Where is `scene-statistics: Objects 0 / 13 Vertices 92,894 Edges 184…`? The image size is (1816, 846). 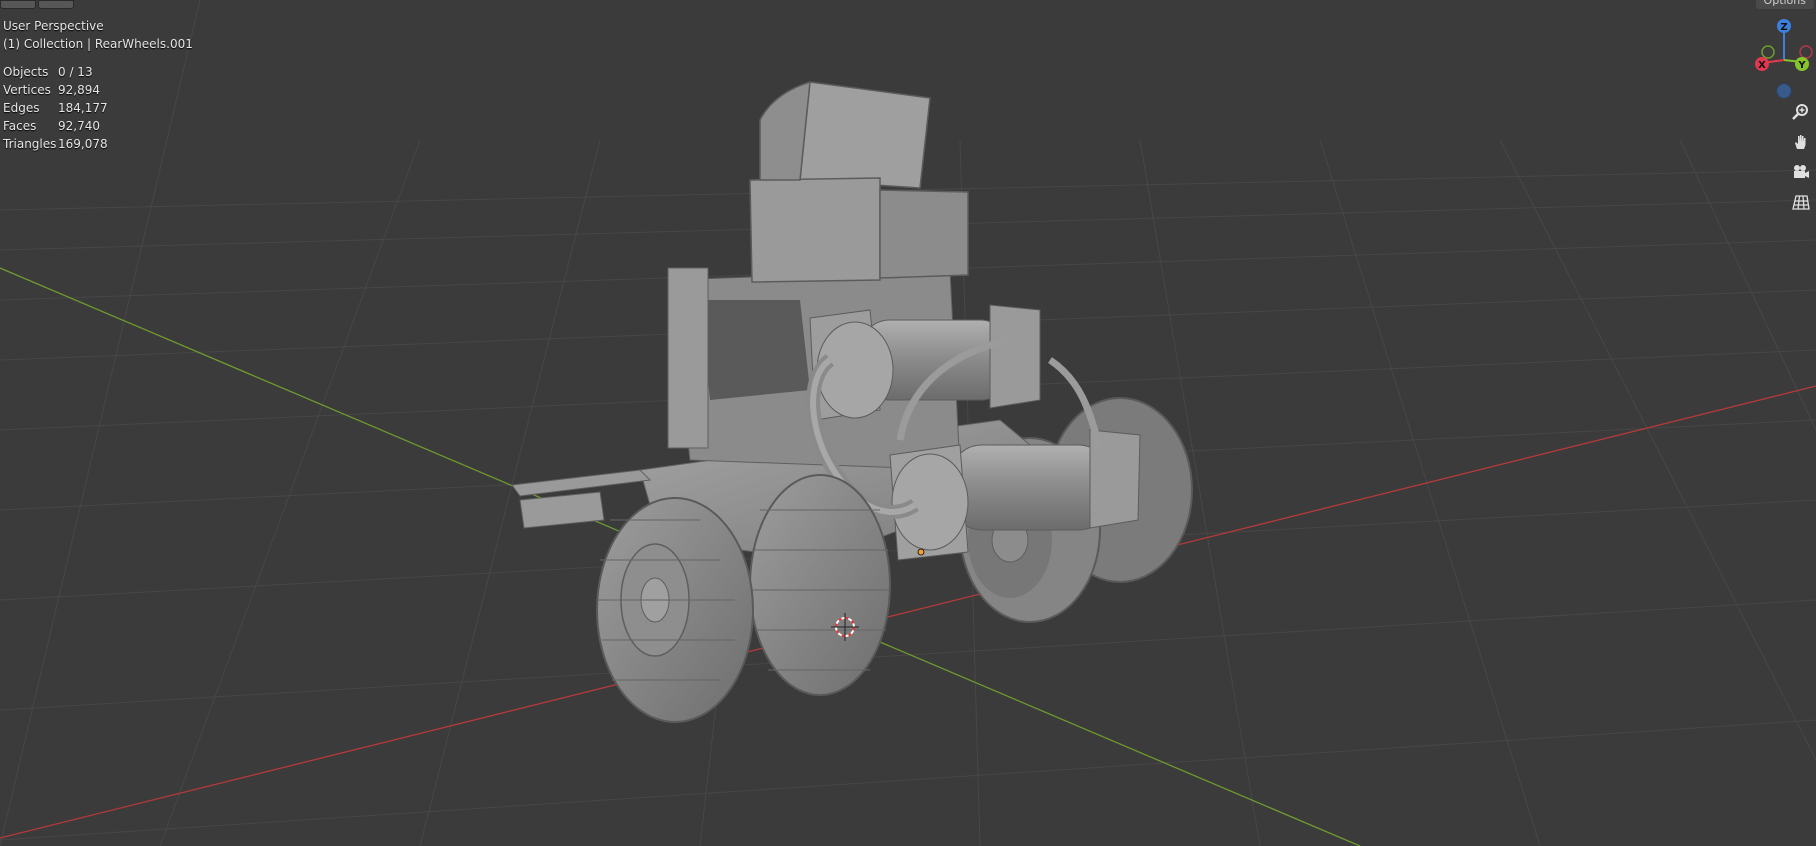
scene-statistics: Objects 0 / 13 Vertices 92,894 Edges 184… is located at coordinates (55, 108).